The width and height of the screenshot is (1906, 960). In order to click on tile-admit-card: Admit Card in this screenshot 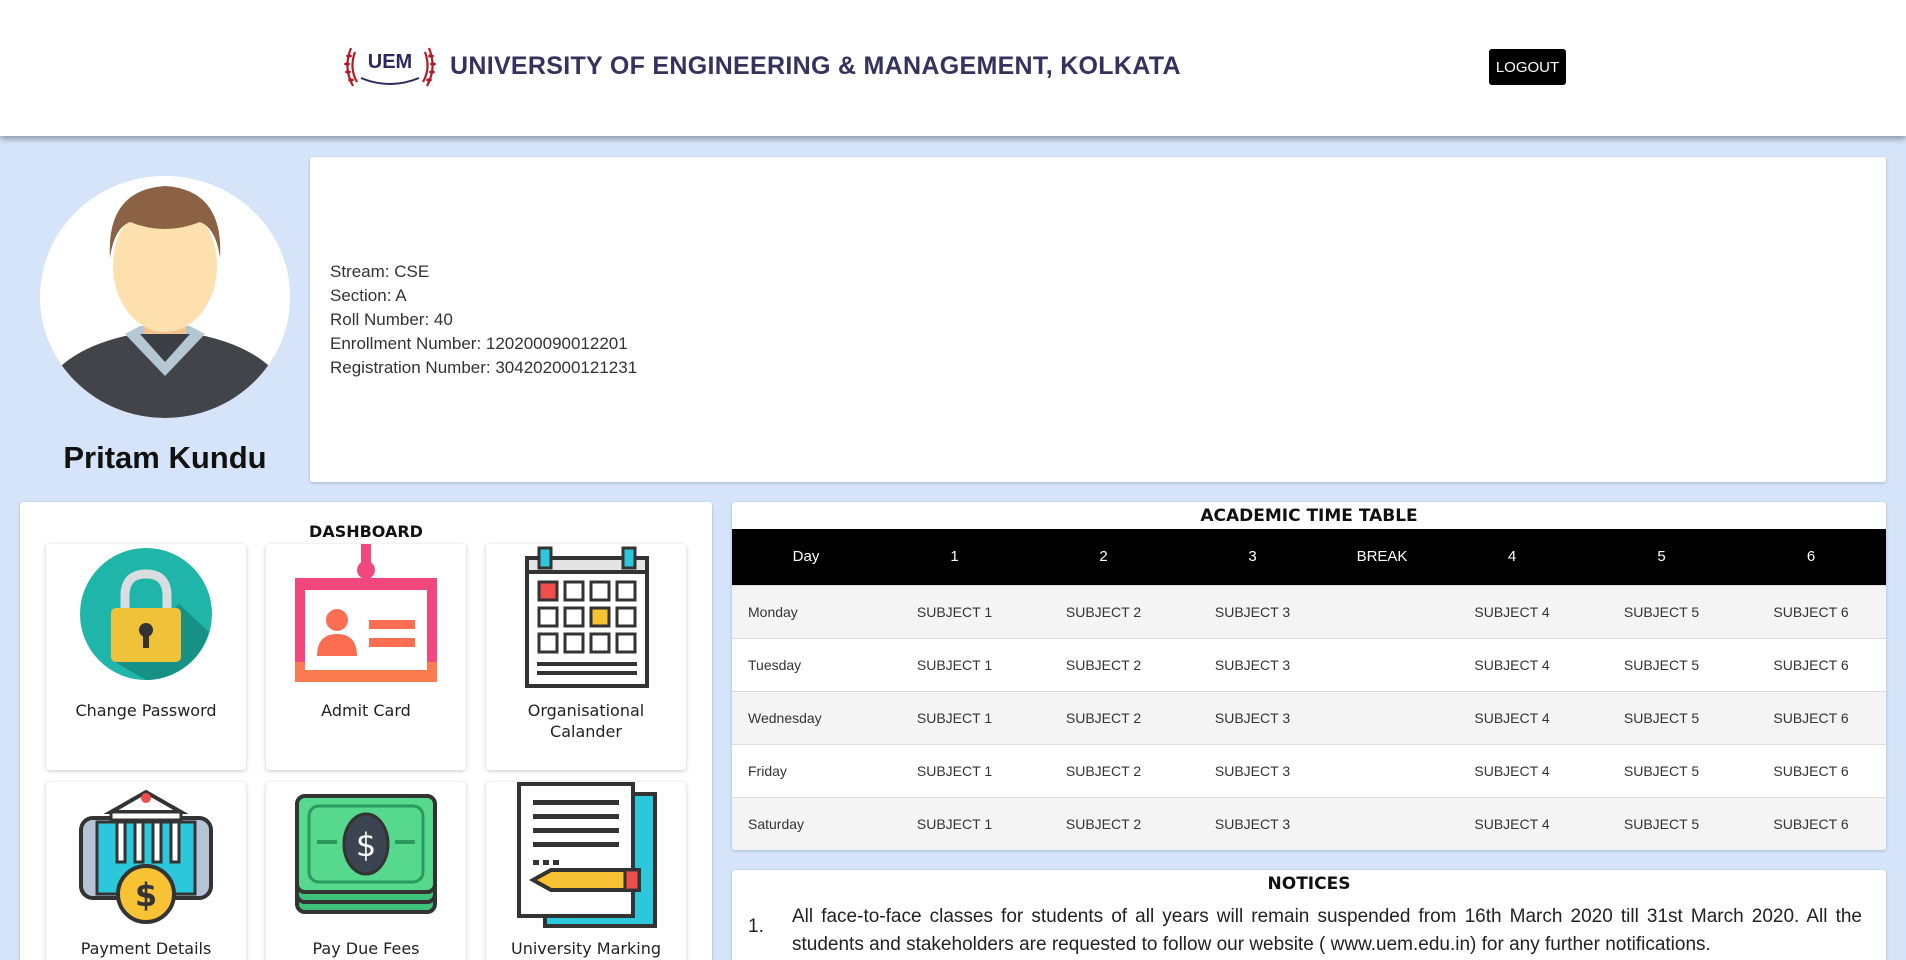, I will do `click(366, 657)`.